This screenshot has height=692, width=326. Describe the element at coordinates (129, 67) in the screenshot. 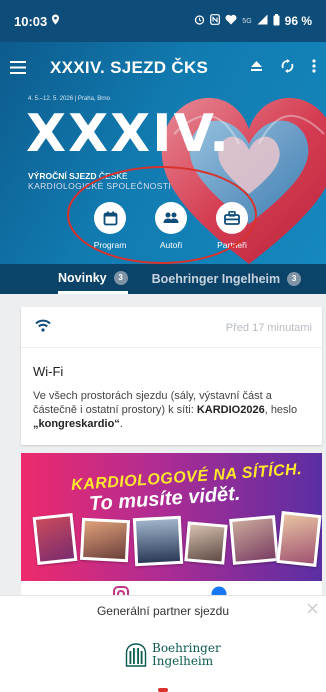

I see `app-title: XXXIV. SJEZD ČKS` at that location.